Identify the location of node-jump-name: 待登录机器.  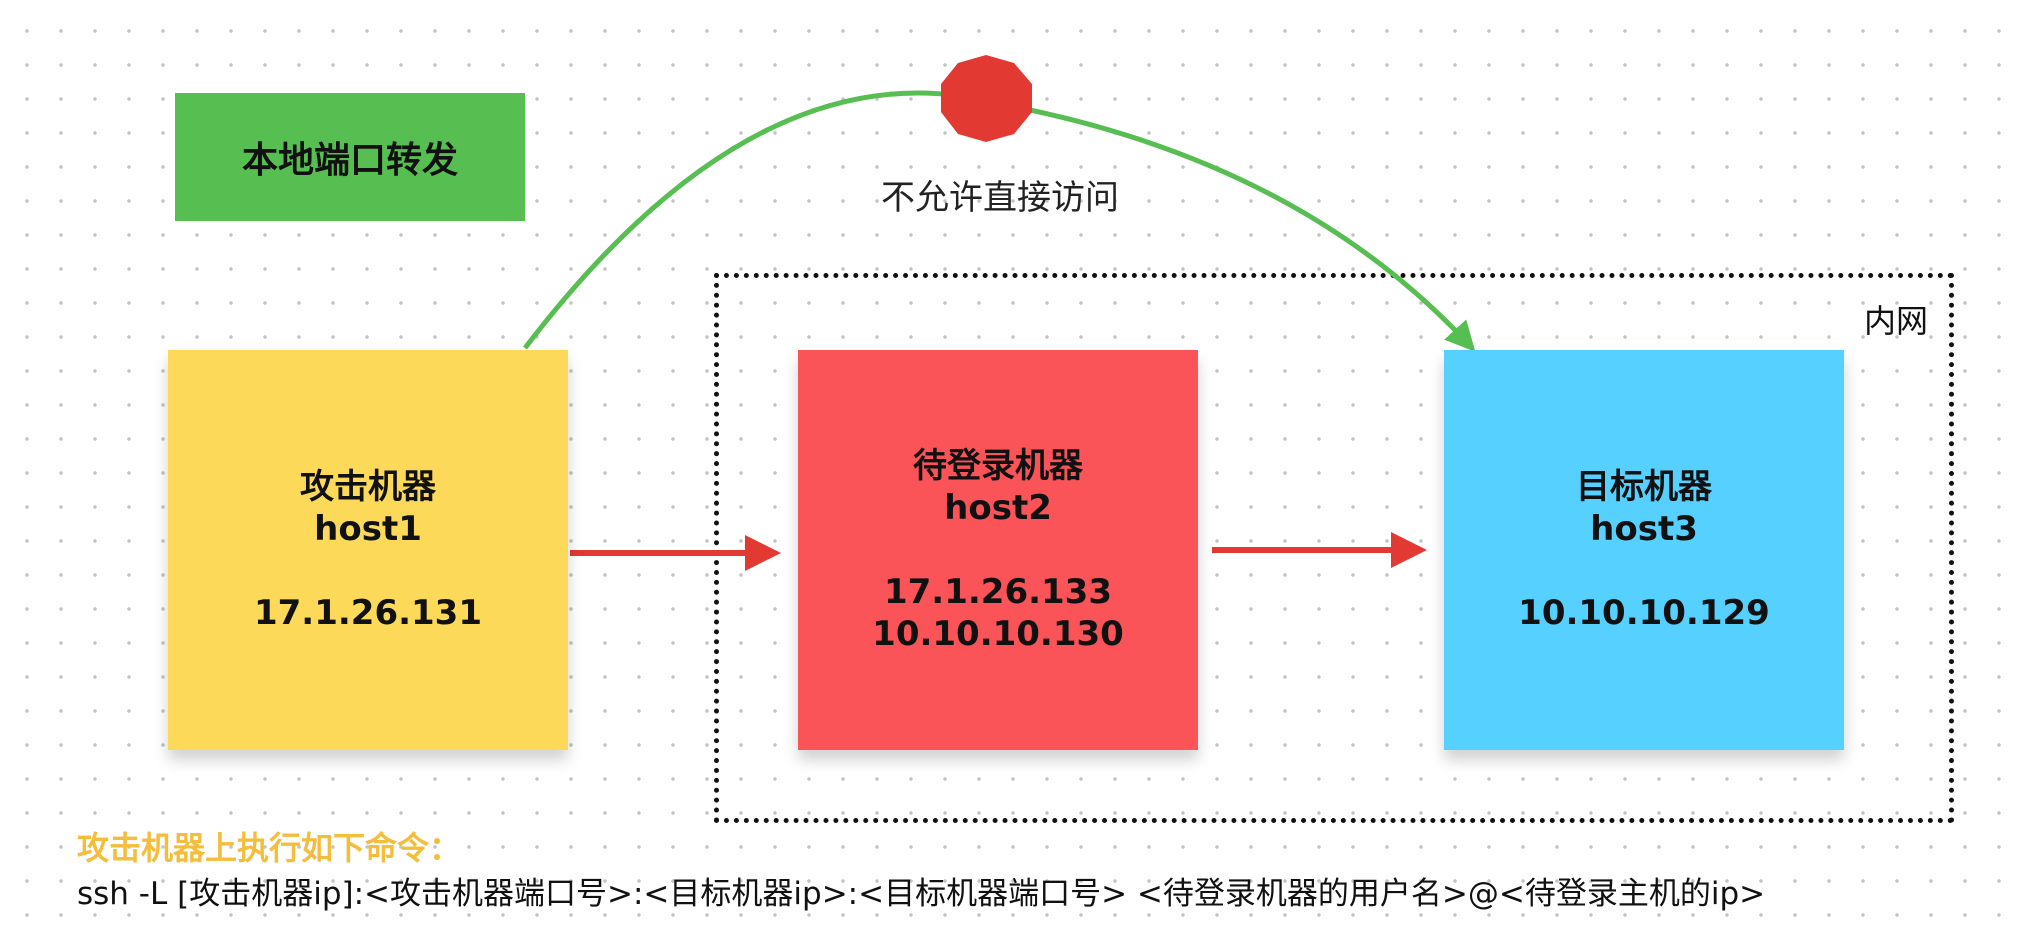
(998, 466).